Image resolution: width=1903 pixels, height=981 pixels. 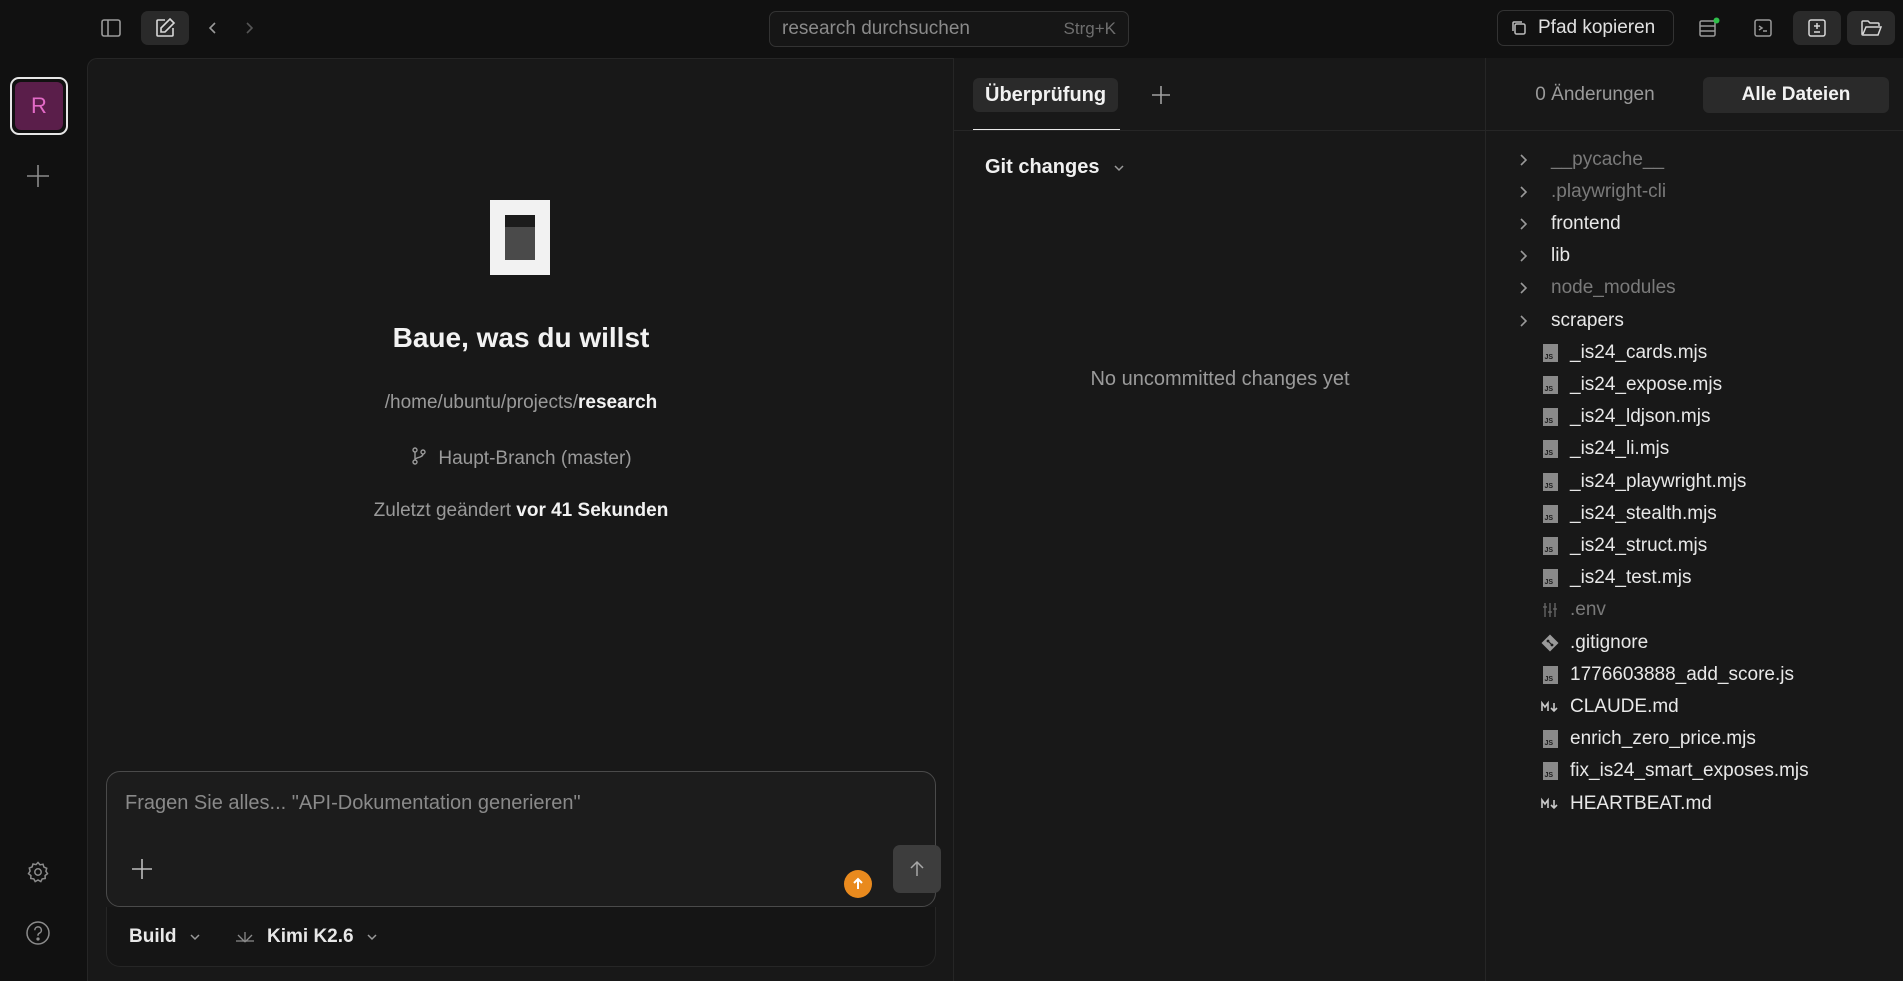 I want to click on review-panel-button, so click(x=1817, y=28).